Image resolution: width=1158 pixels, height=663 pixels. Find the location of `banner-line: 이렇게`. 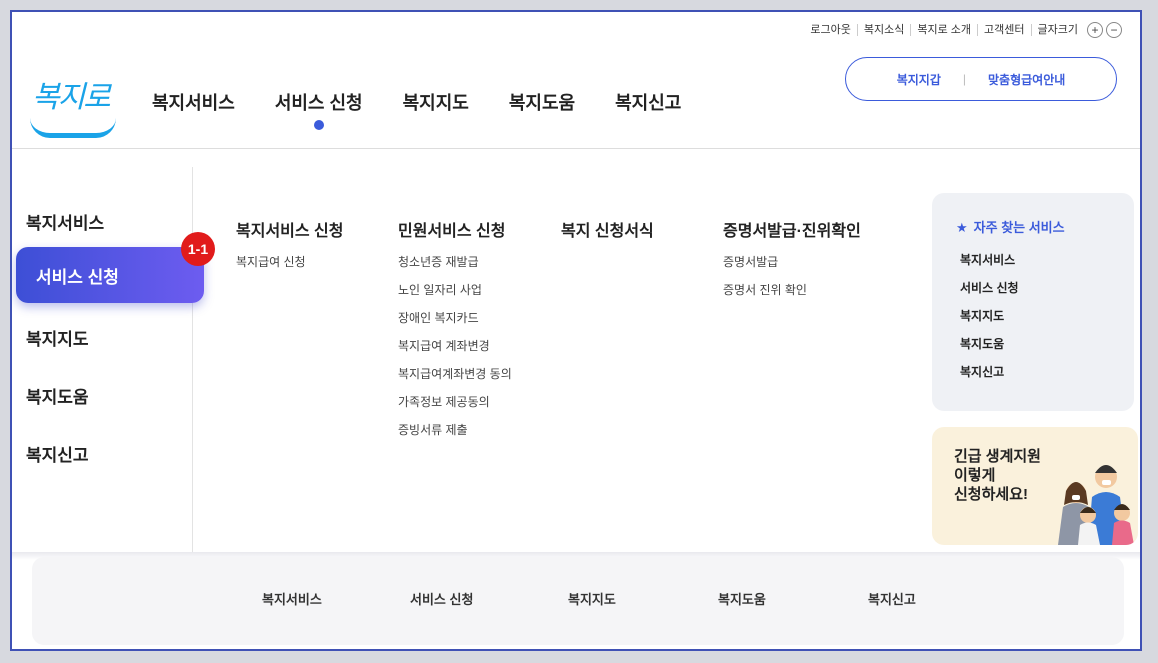

banner-line: 이렇게 is located at coordinates (975, 475).